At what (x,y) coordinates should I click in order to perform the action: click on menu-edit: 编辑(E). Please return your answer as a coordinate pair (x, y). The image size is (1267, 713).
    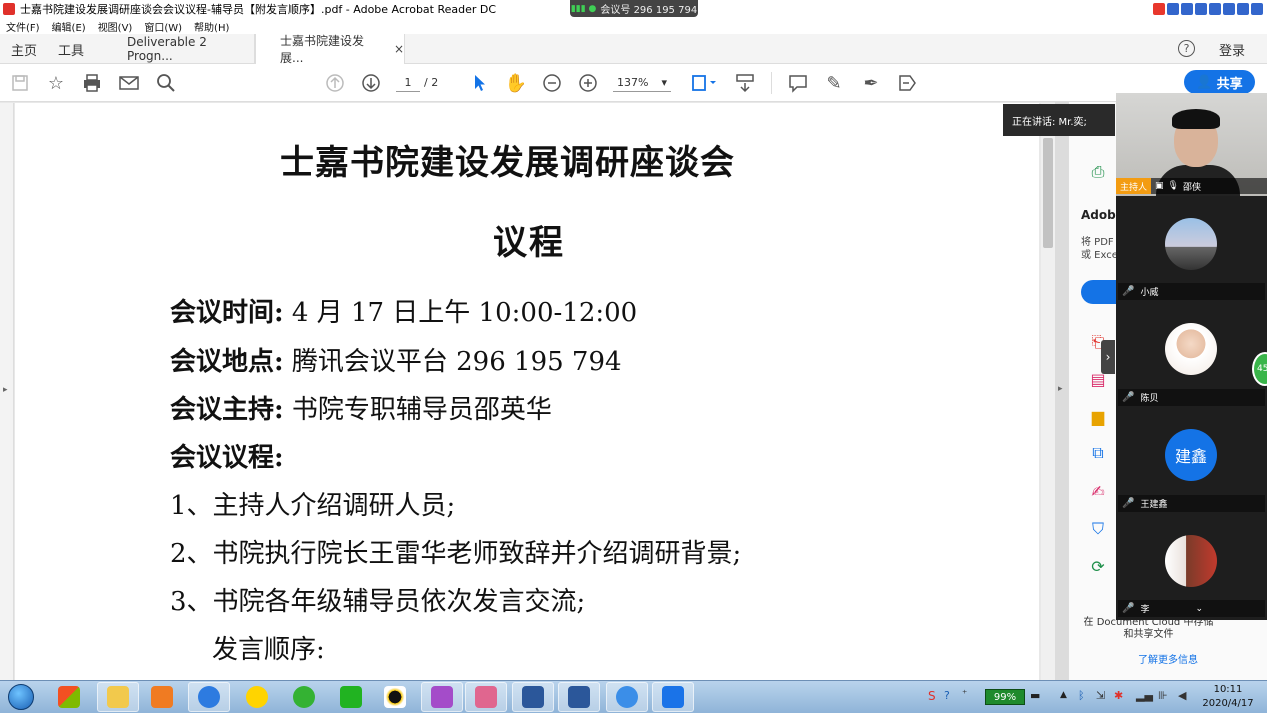
    Looking at the image, I should click on (69, 26).